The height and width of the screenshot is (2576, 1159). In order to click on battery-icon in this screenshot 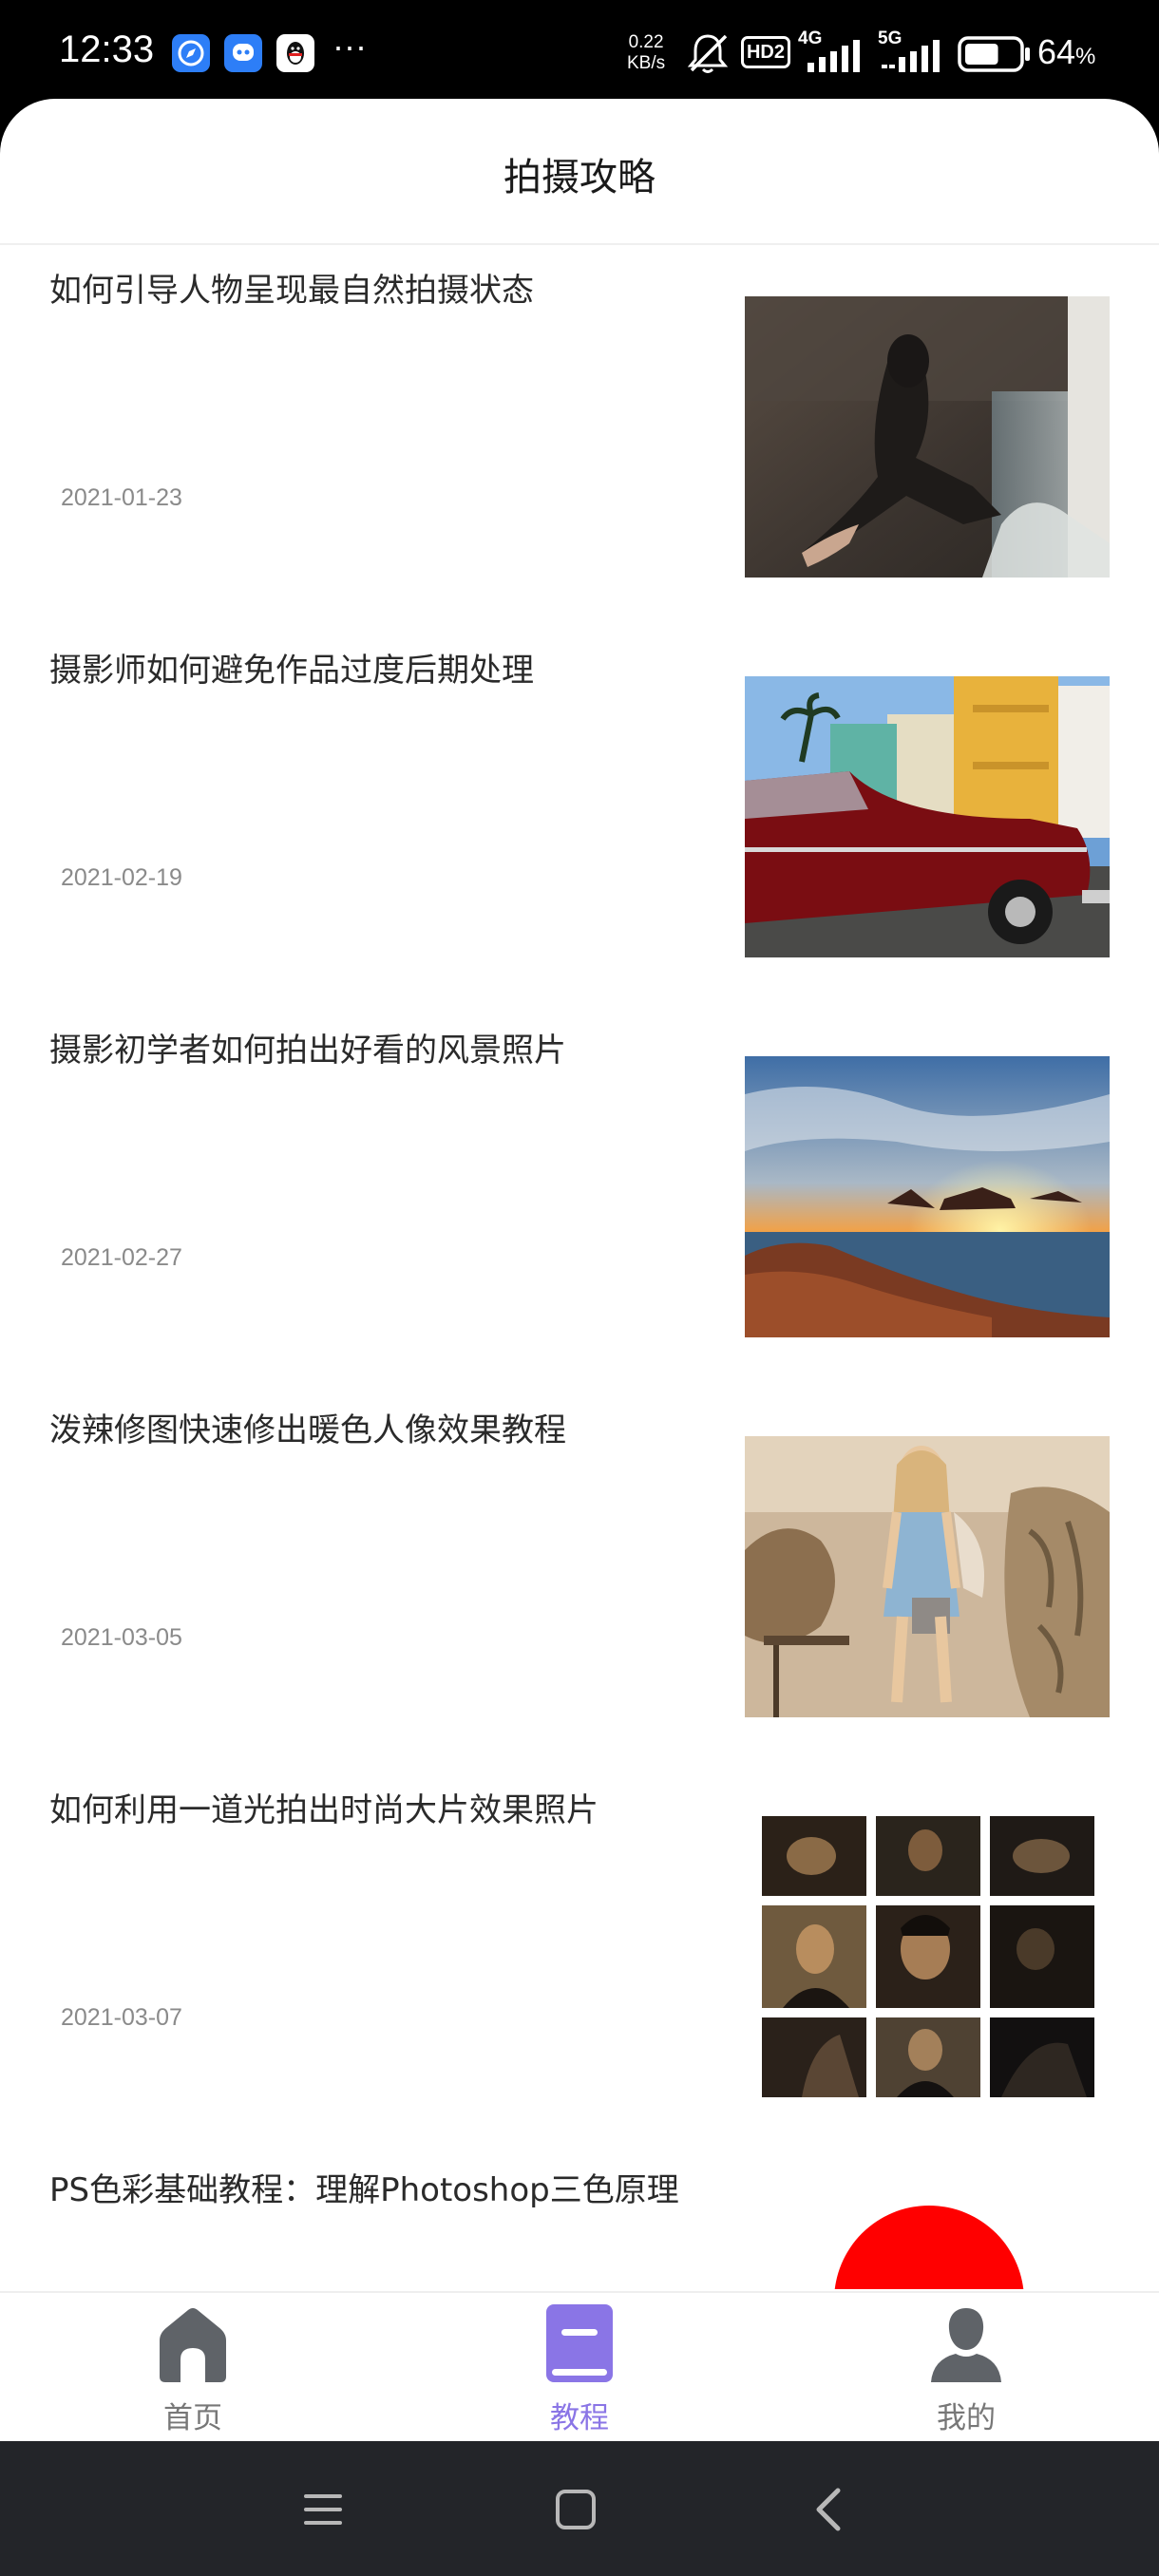, I will do `click(994, 54)`.